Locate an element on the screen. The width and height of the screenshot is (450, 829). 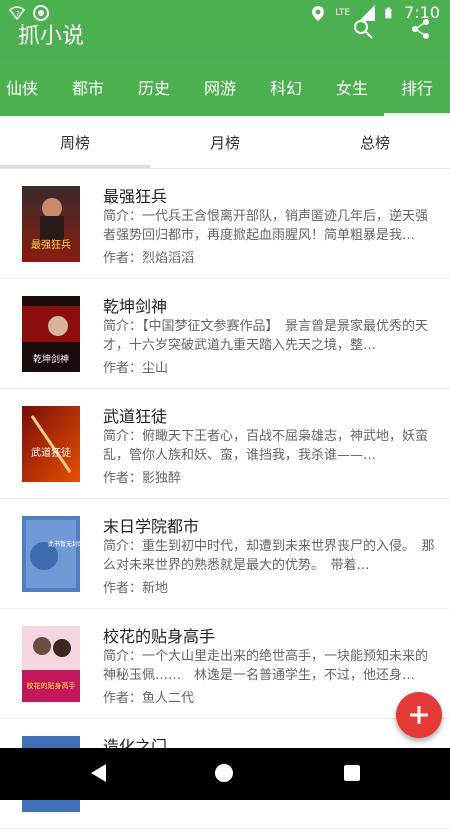
book-author: 作者：烈焰滔滔 is located at coordinates (149, 258).